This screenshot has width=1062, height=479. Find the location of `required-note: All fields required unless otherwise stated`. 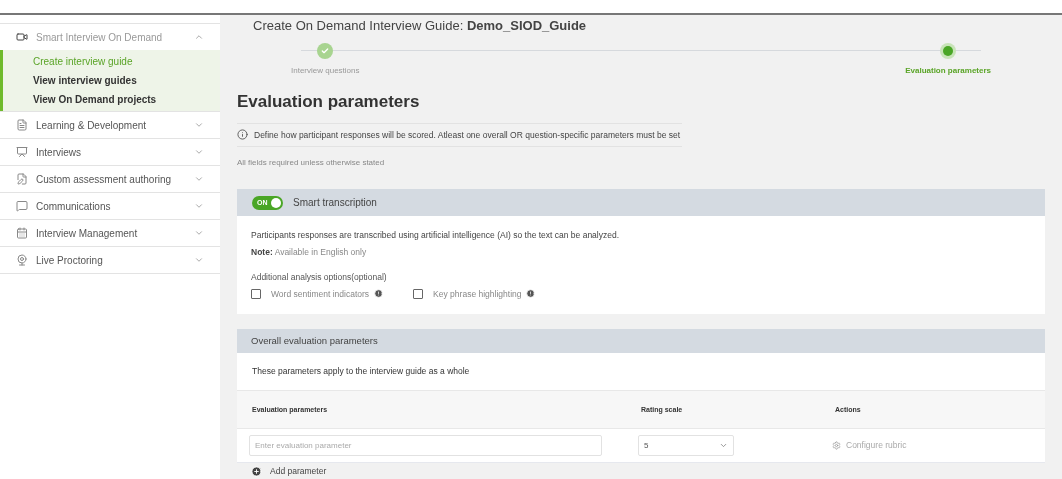

required-note: All fields required unless otherwise stated is located at coordinates (311, 163).